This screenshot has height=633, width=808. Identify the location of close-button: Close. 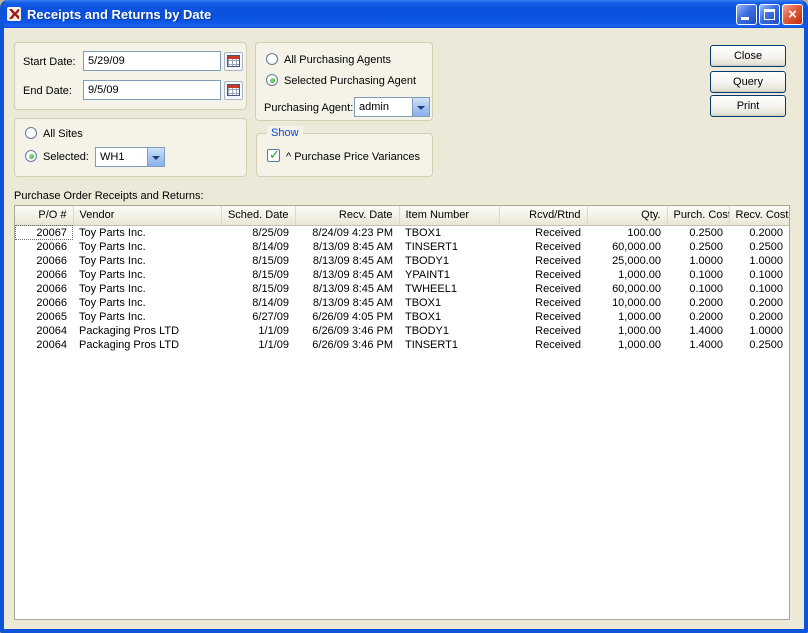
(748, 56).